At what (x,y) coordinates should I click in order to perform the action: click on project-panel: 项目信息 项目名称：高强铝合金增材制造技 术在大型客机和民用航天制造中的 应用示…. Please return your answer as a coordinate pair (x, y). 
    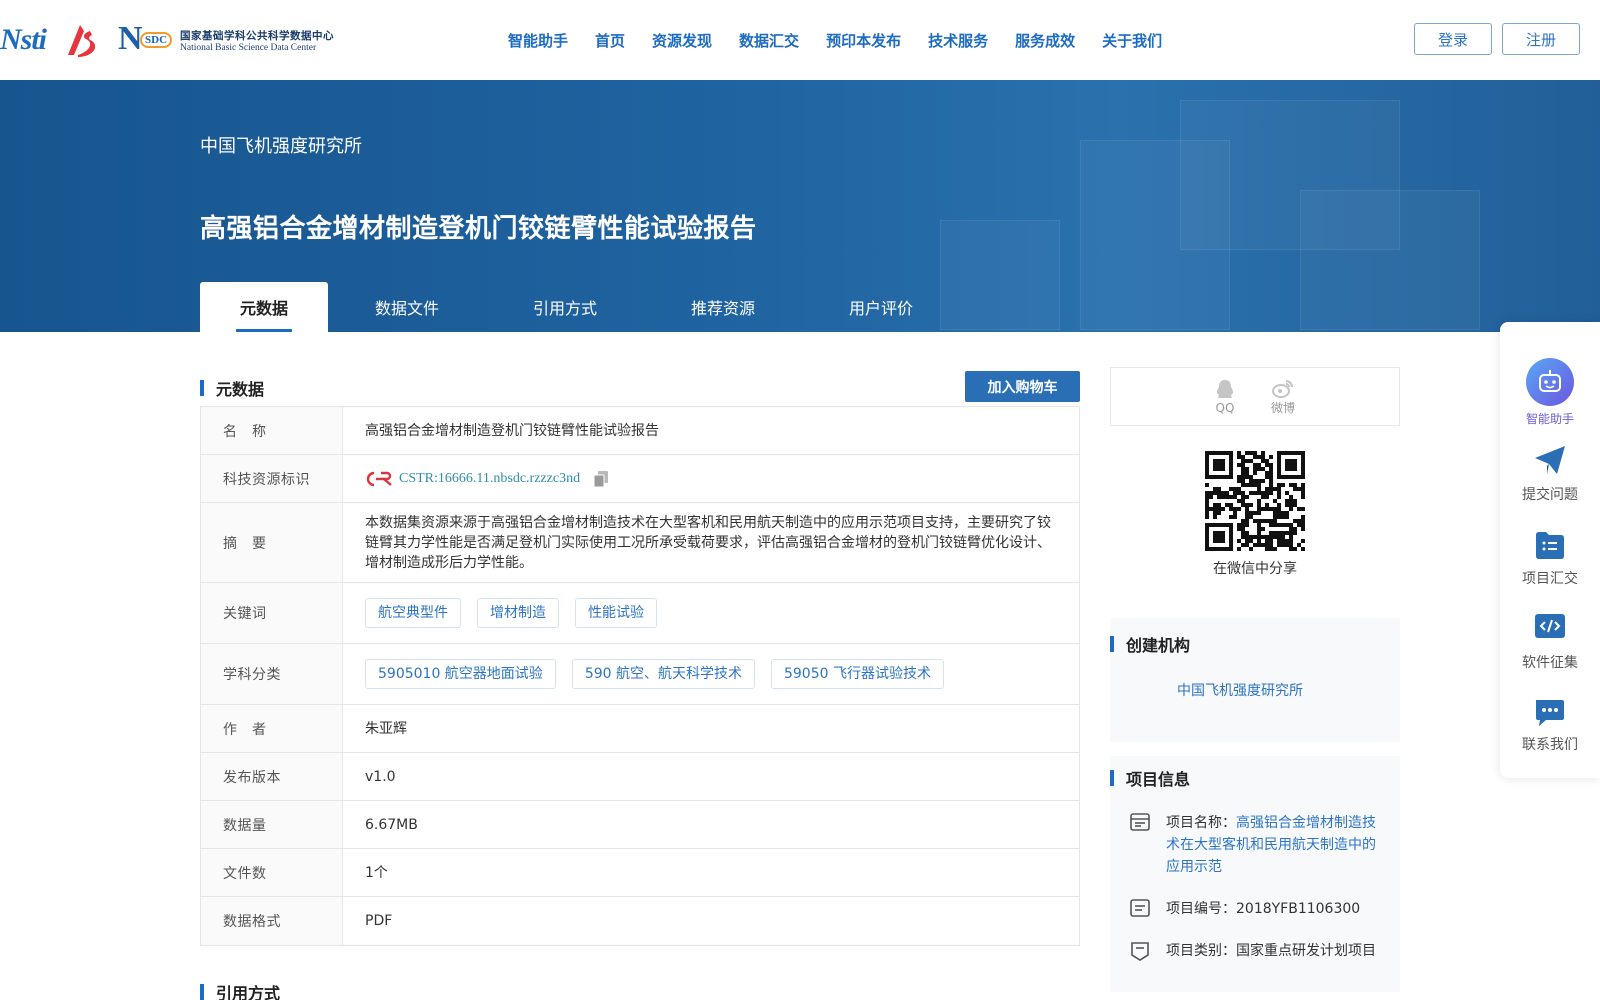
    Looking at the image, I should click on (1255, 874).